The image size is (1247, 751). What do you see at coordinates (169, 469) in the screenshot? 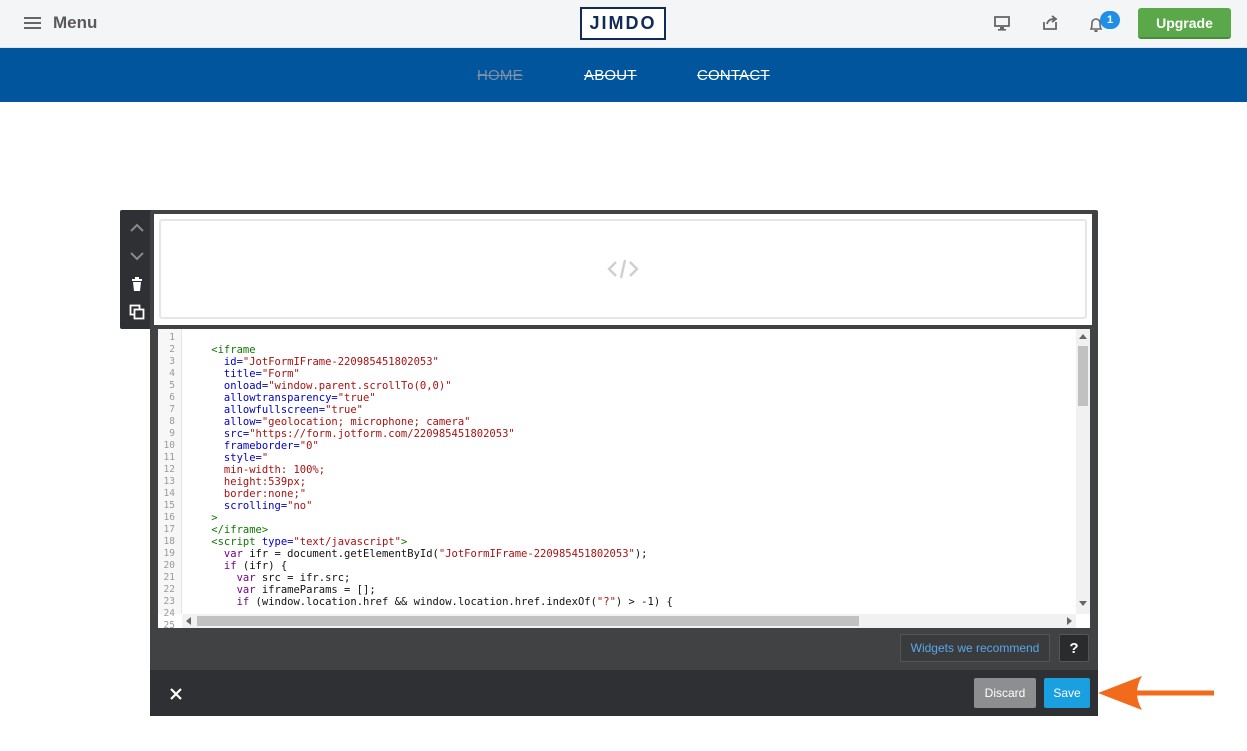
I see `line-number: 12` at bounding box center [169, 469].